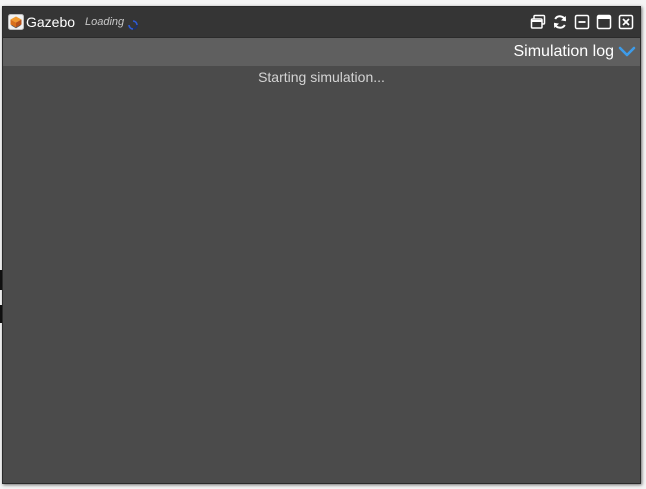 The width and height of the screenshot is (646, 489). I want to click on minimize-icon, so click(582, 22).